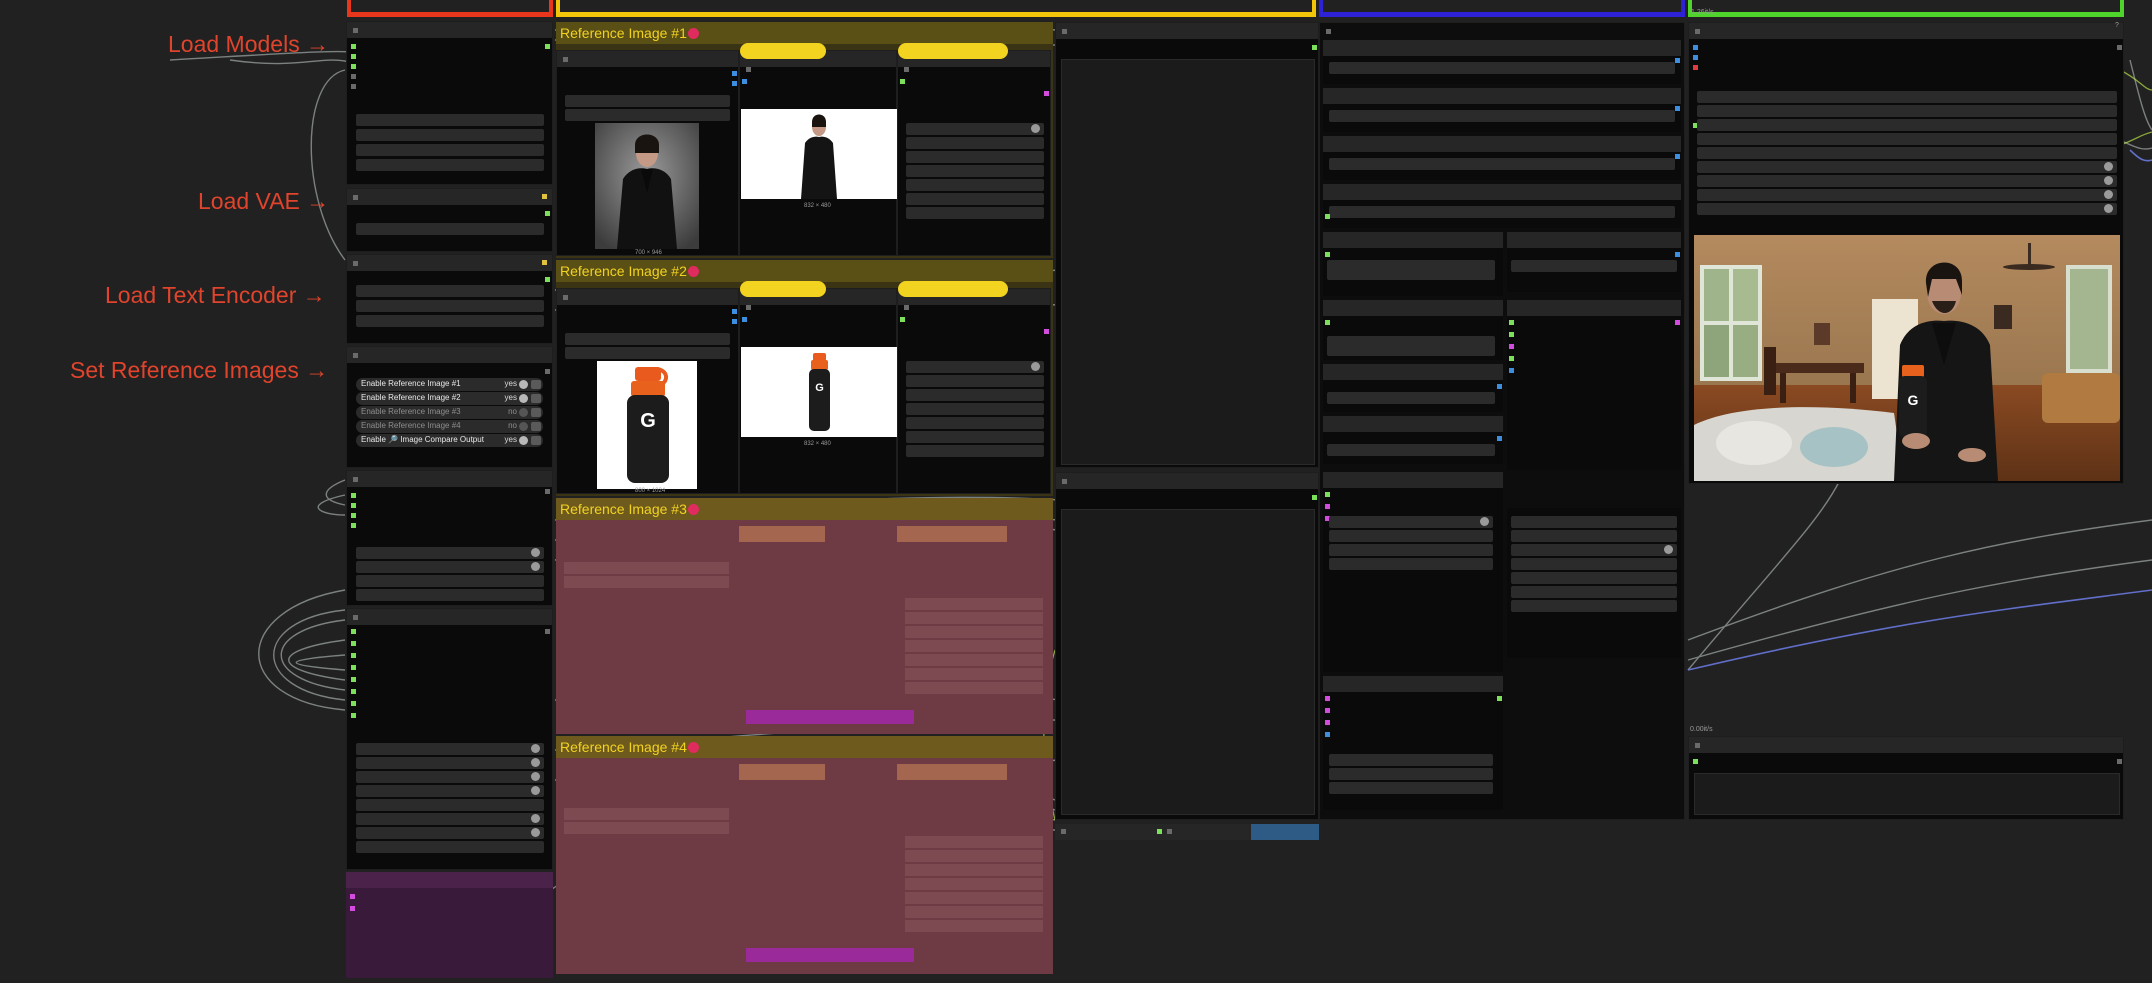 This screenshot has width=2152, height=983. I want to click on reference-image-group-1: Reference Image #1 700 × 946 832 × 480, so click(804, 140).